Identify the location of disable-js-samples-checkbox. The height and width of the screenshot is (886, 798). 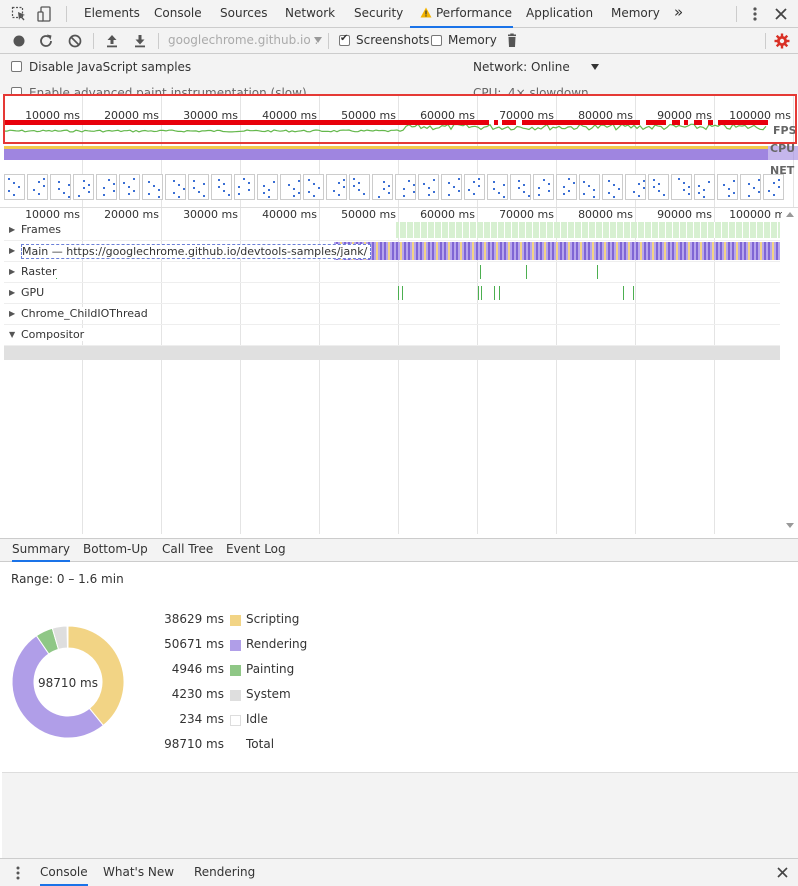
(16, 66).